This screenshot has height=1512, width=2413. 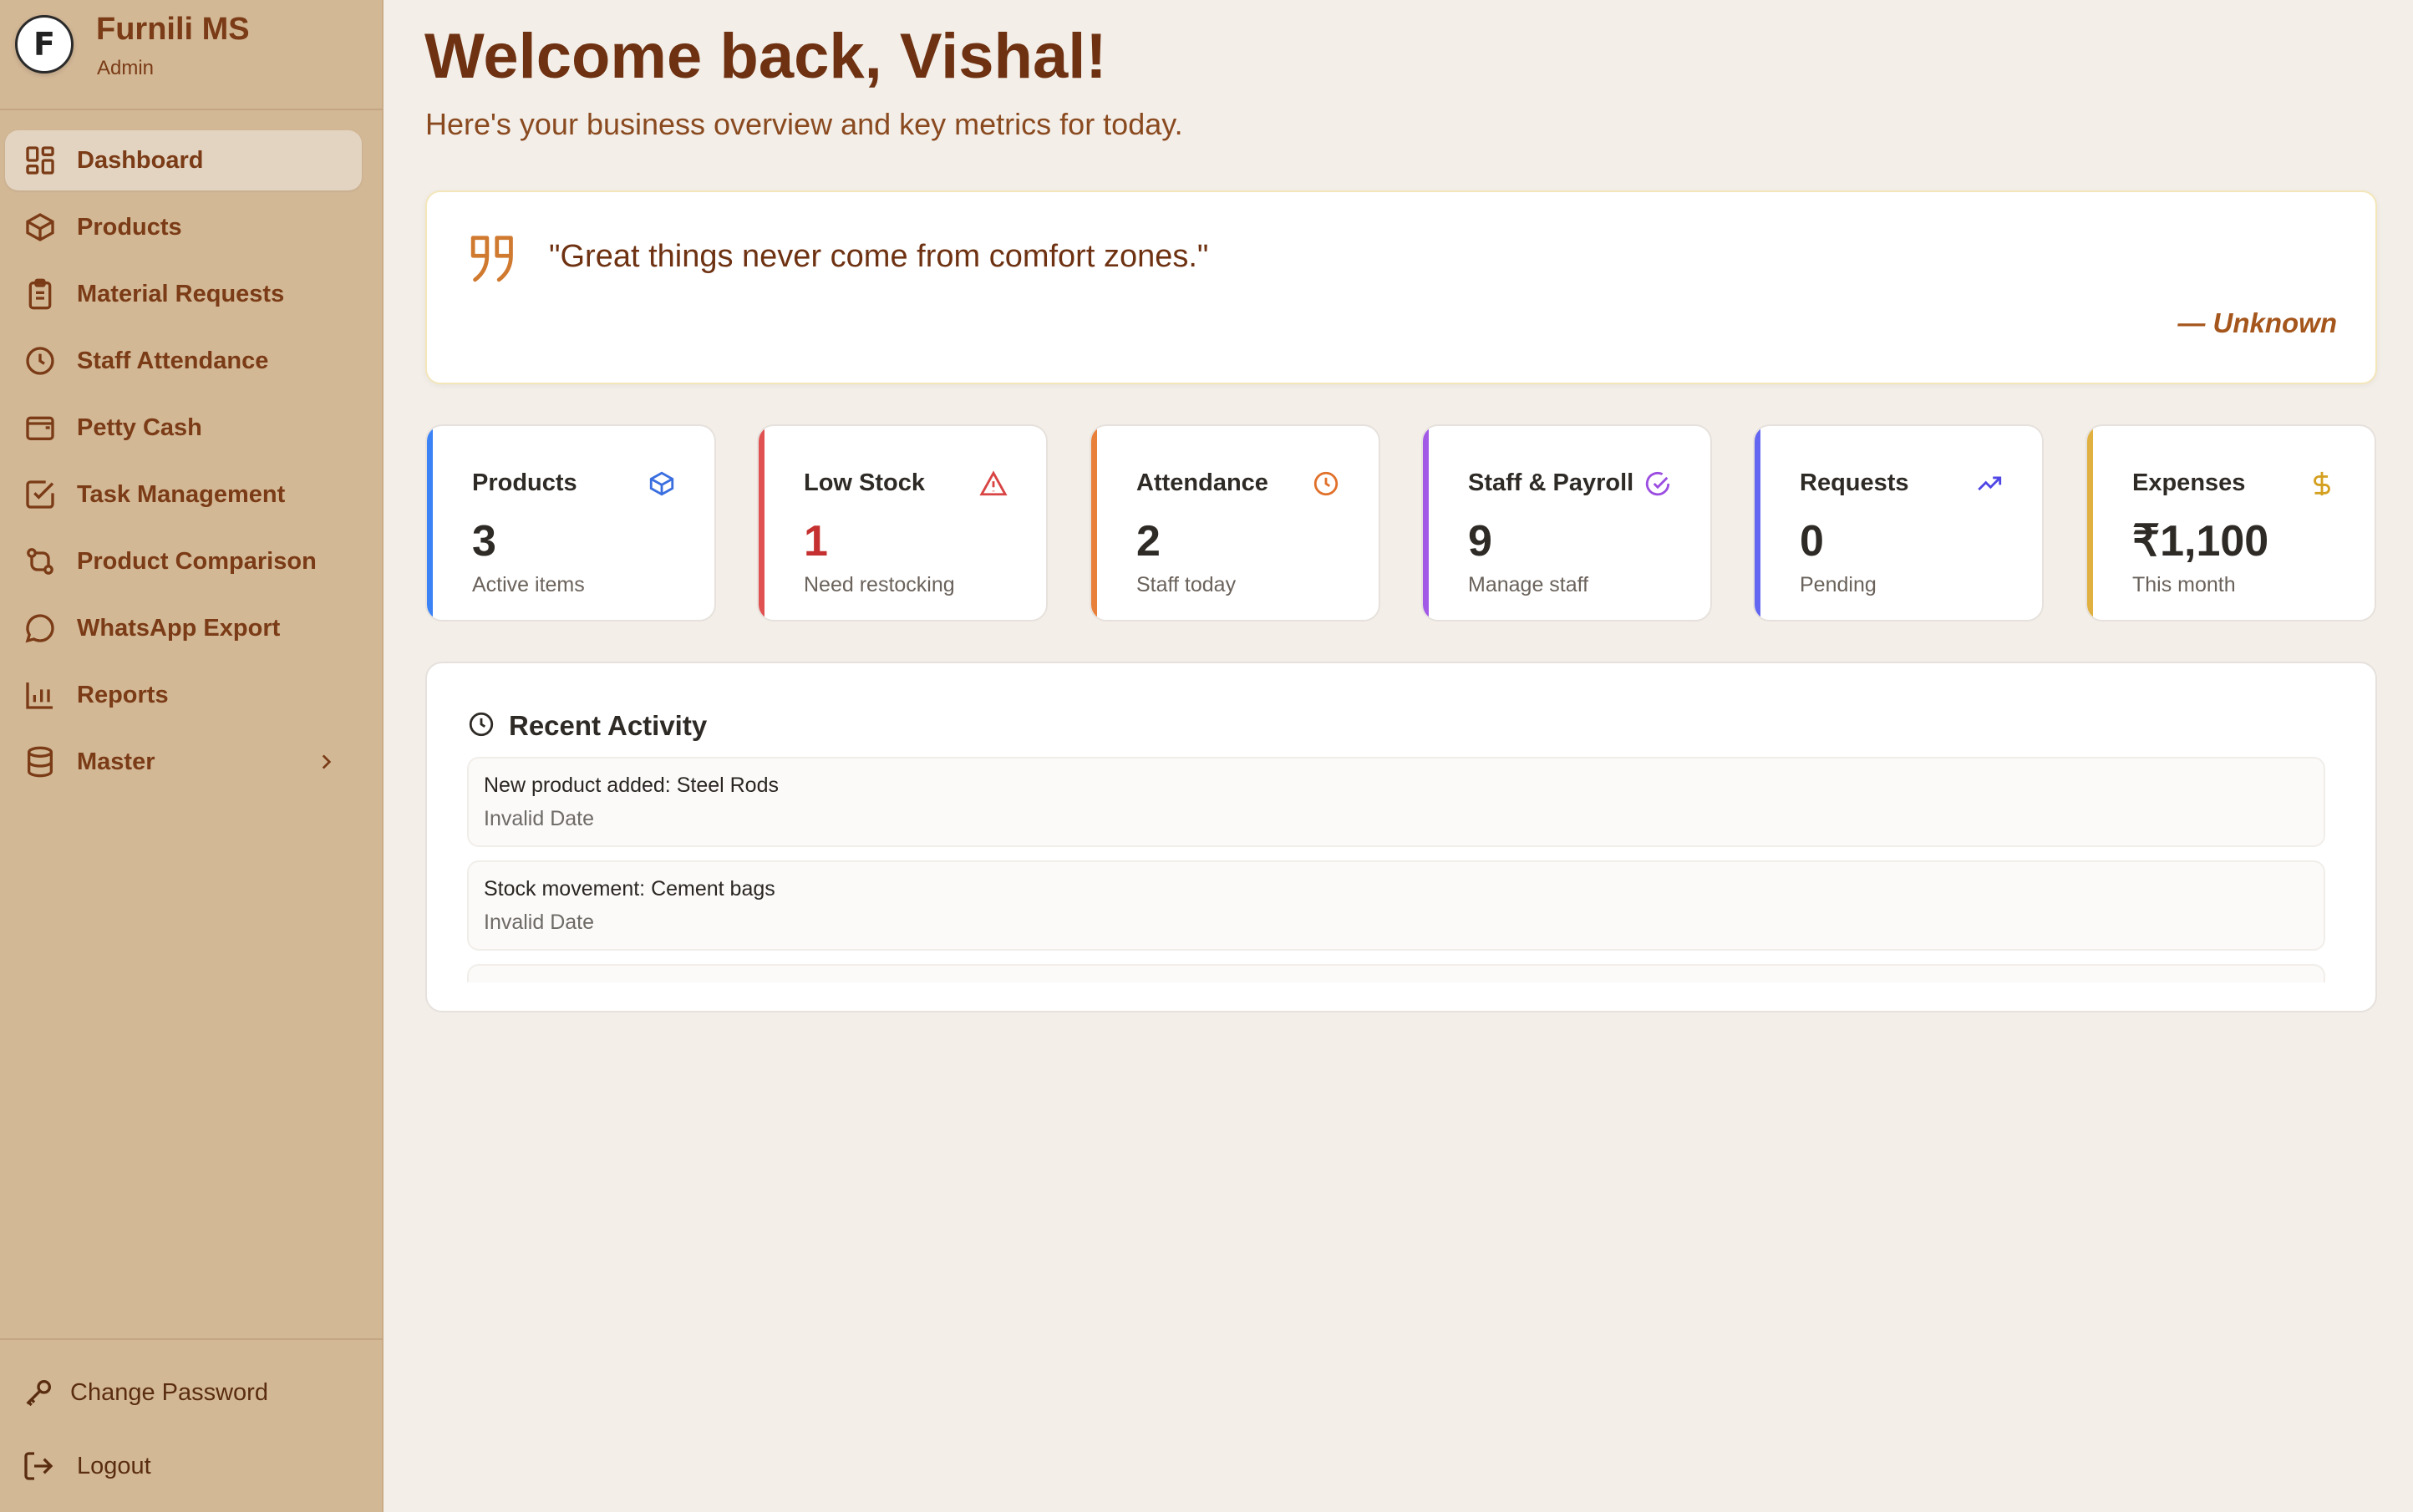 I want to click on brand-logo-letter: F, so click(x=44, y=44).